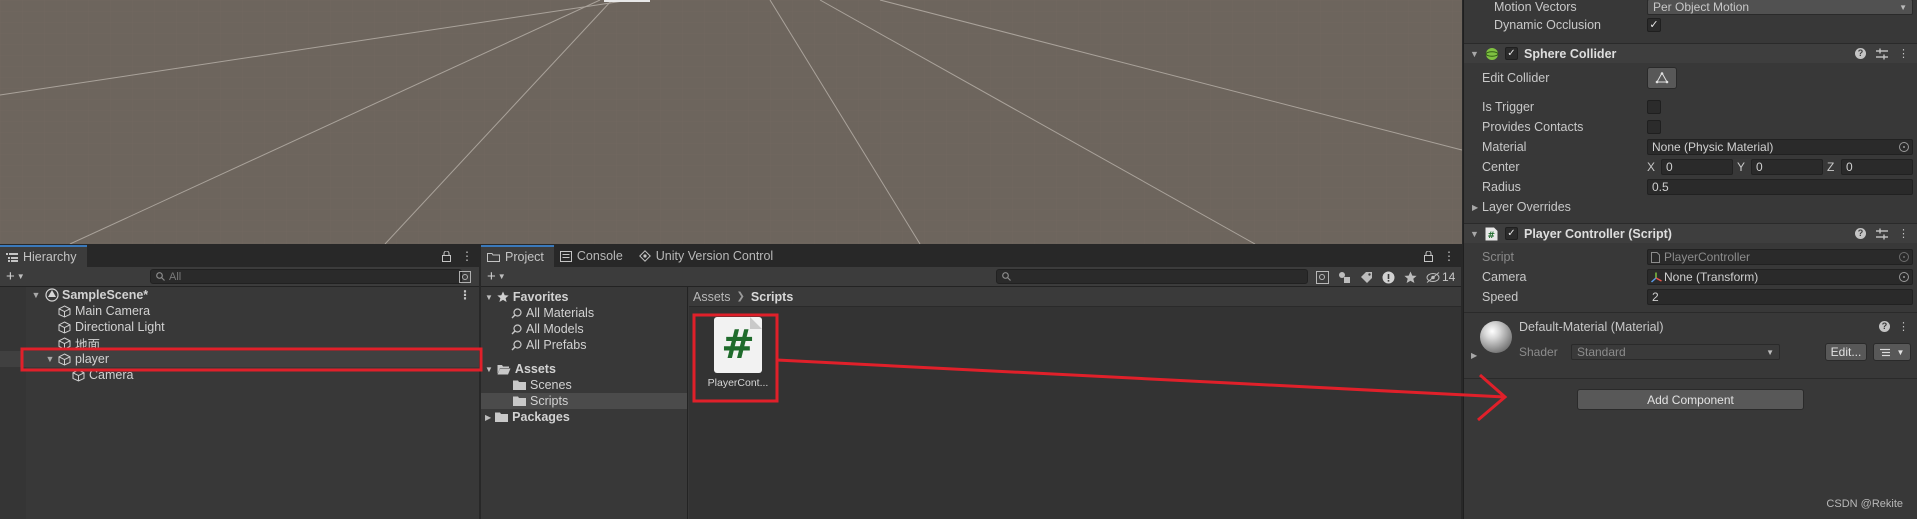  What do you see at coordinates (1892, 352) in the screenshot?
I see `shader-options-dropdown: ▼` at bounding box center [1892, 352].